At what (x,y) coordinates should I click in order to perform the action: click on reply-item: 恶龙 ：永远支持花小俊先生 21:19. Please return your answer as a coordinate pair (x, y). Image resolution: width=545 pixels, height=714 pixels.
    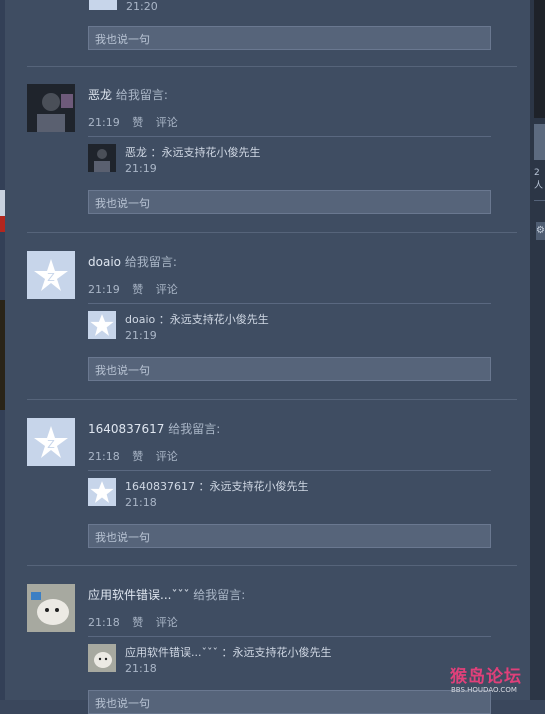
    Looking at the image, I should click on (289, 162).